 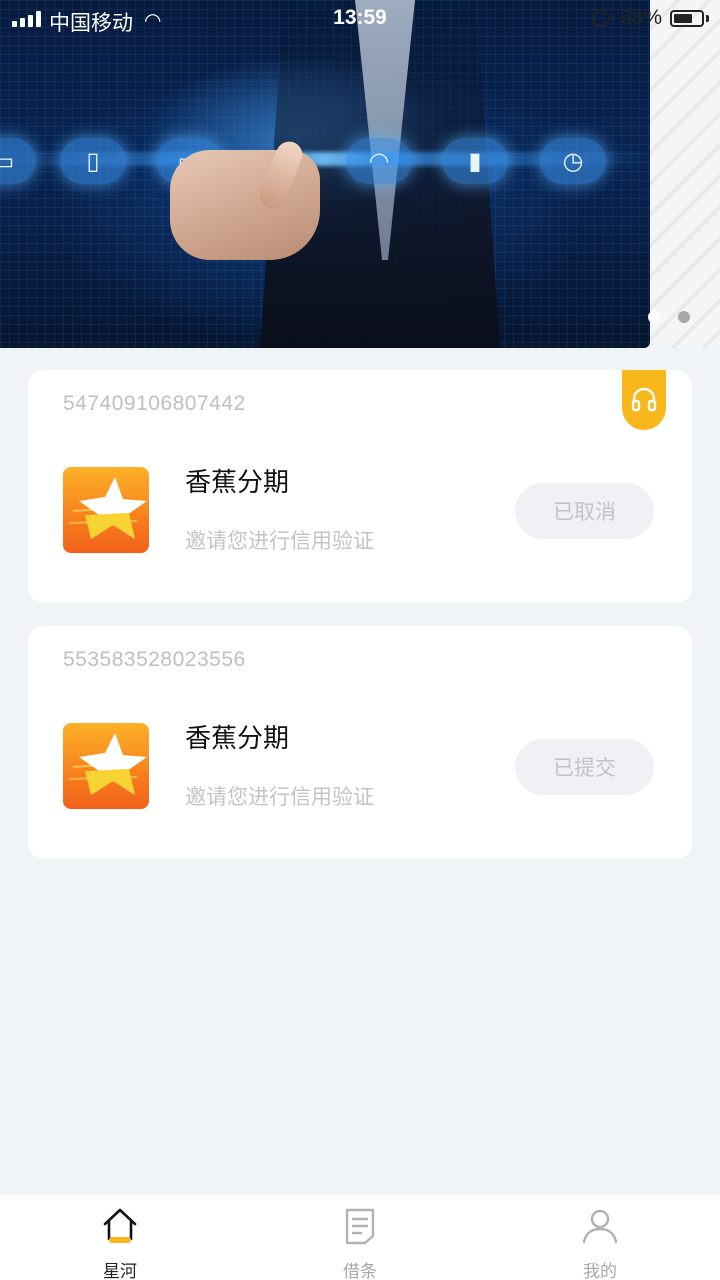 I want to click on clock-icon: ◷, so click(x=573, y=161).